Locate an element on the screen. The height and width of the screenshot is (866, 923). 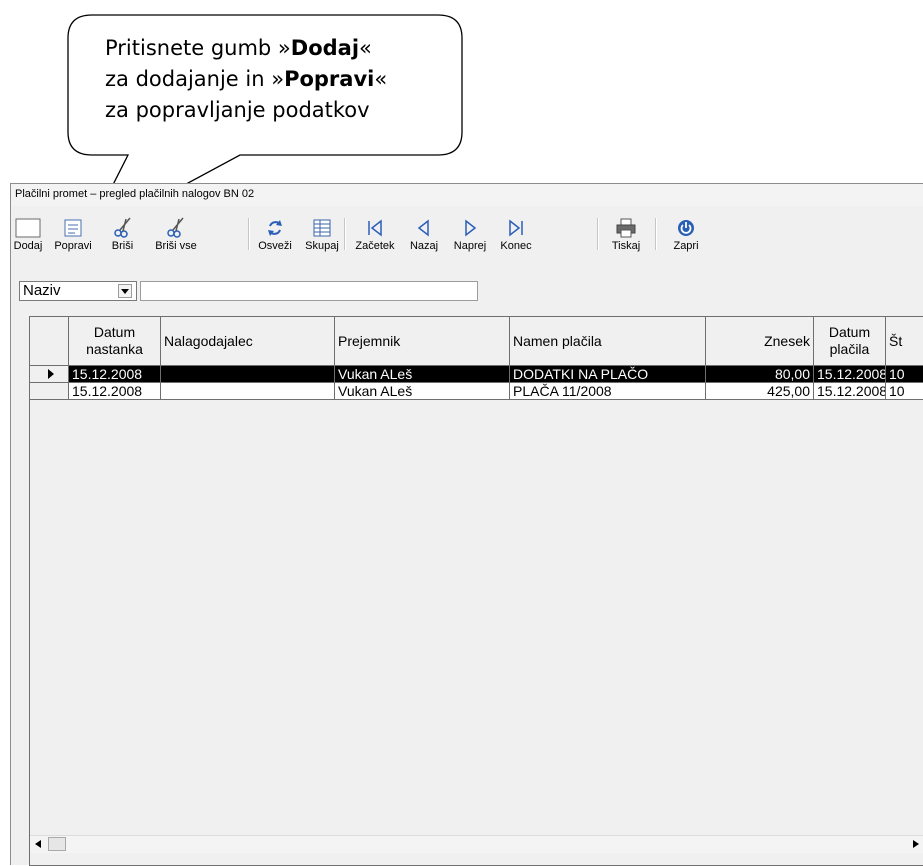
column-header-prejemnik: Prejemnik is located at coordinates (422, 341).